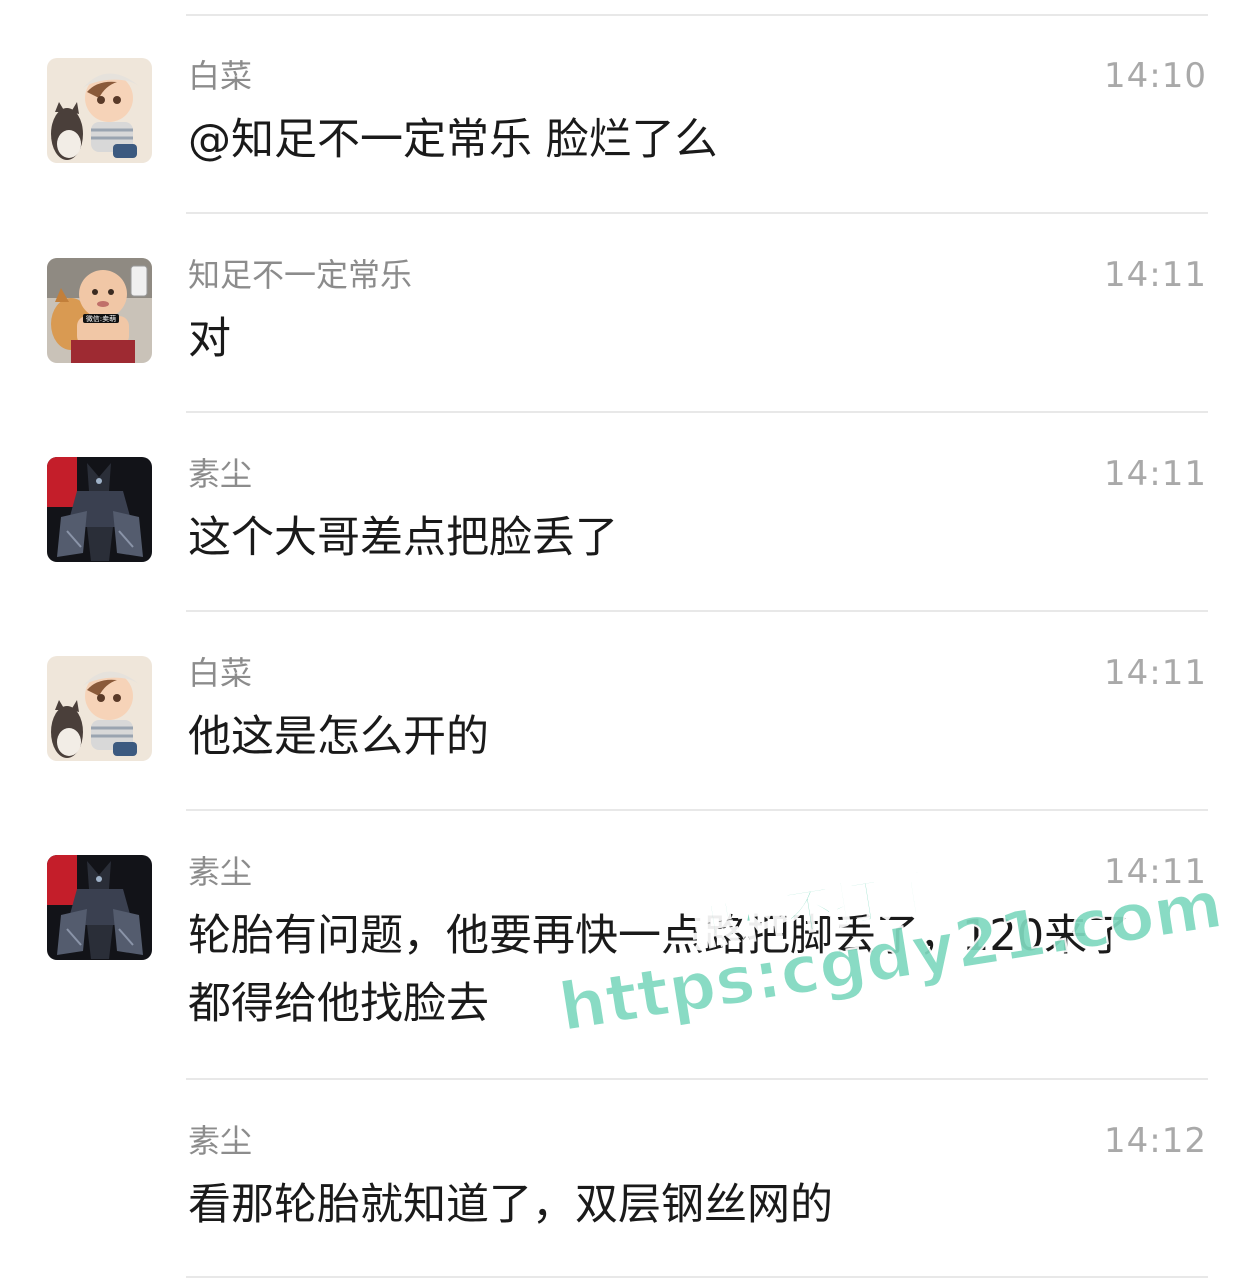  I want to click on message-text: 他这是怎么开的, so click(338, 737).